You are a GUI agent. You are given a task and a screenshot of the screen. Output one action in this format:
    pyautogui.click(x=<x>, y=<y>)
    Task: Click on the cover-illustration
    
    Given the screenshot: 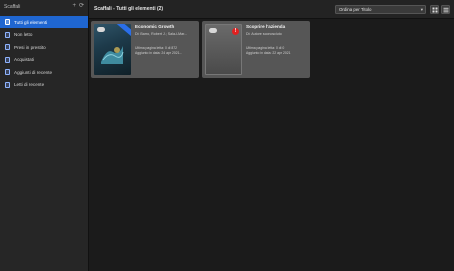 What is the action you would take?
    pyautogui.click(x=112, y=55)
    